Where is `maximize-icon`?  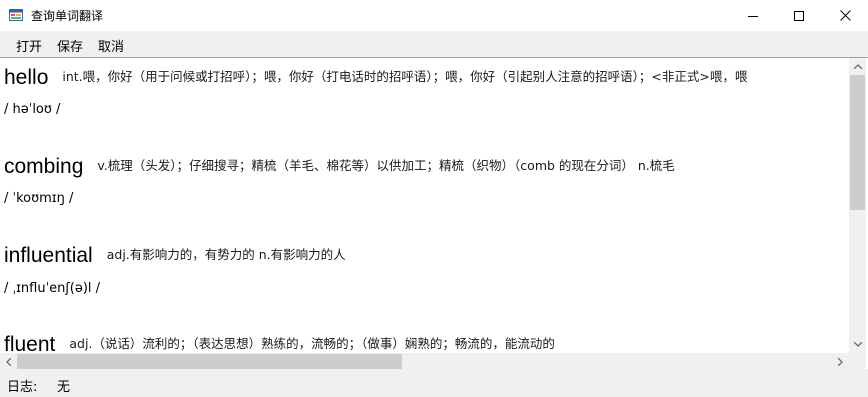 maximize-icon is located at coordinates (799, 15).